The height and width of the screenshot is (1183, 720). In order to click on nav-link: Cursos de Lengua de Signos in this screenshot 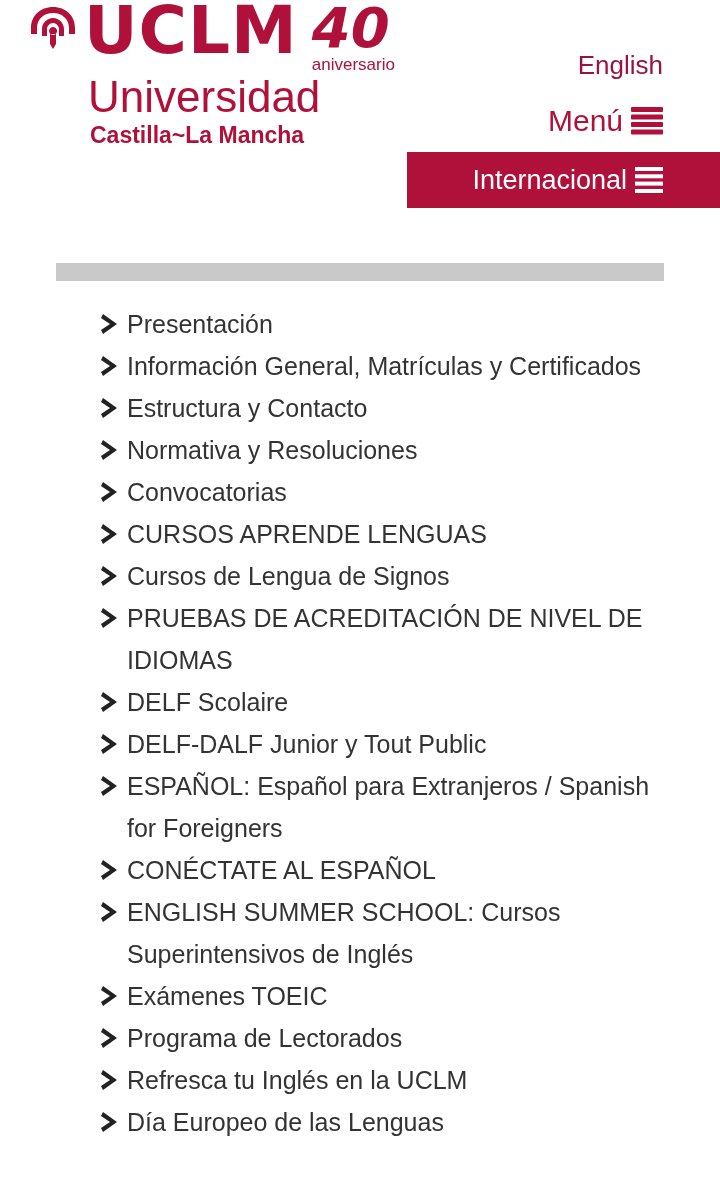, I will do `click(288, 576)`.